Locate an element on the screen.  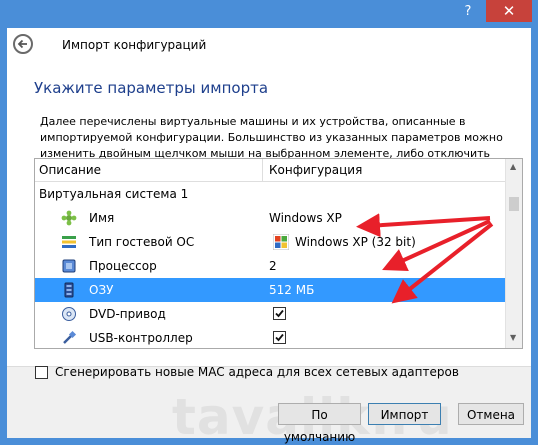
annotation-arrows is located at coordinates (425, 258).